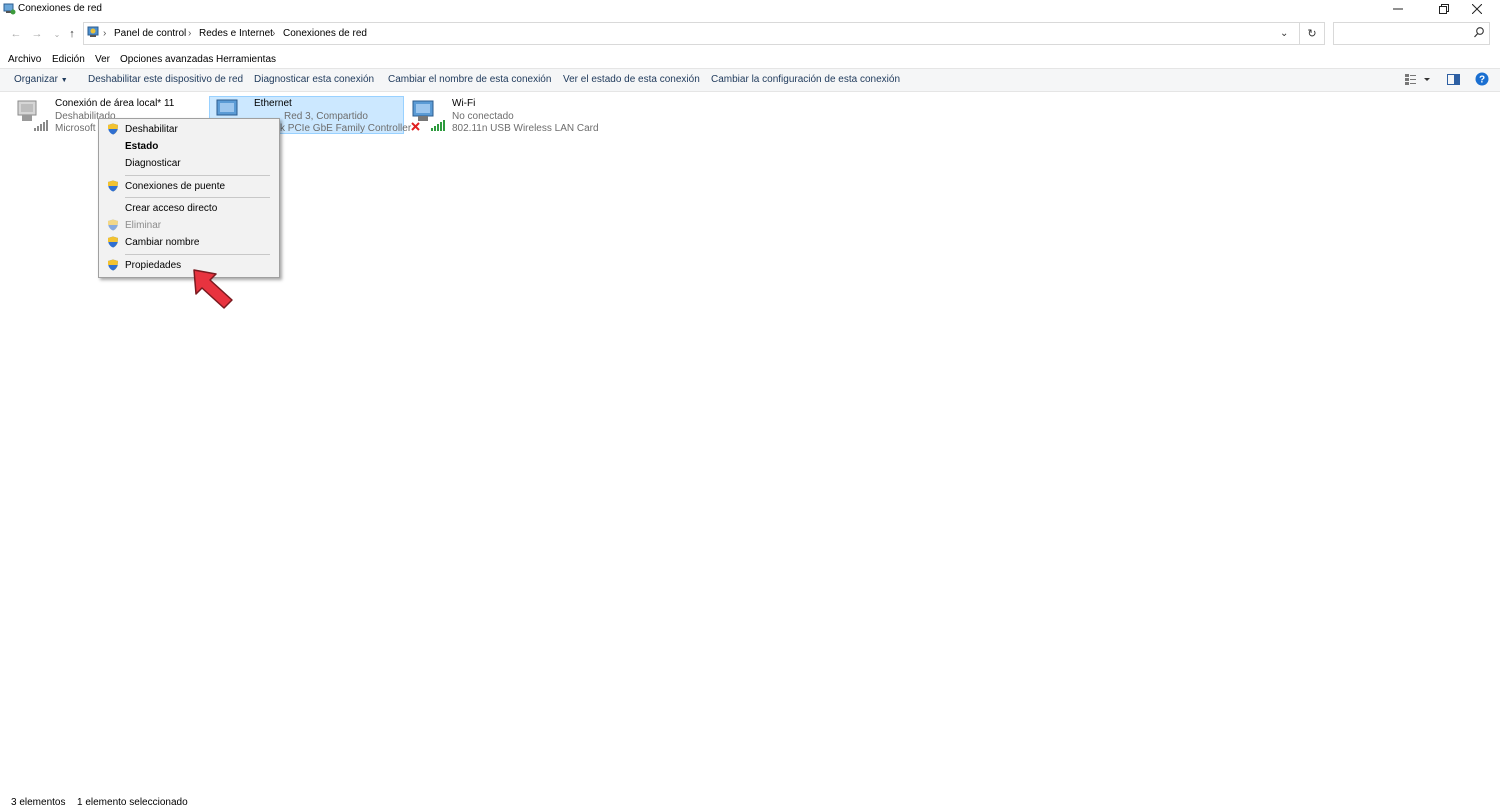 The width and height of the screenshot is (1500, 809). I want to click on network-connections-icon, so click(9, 10).